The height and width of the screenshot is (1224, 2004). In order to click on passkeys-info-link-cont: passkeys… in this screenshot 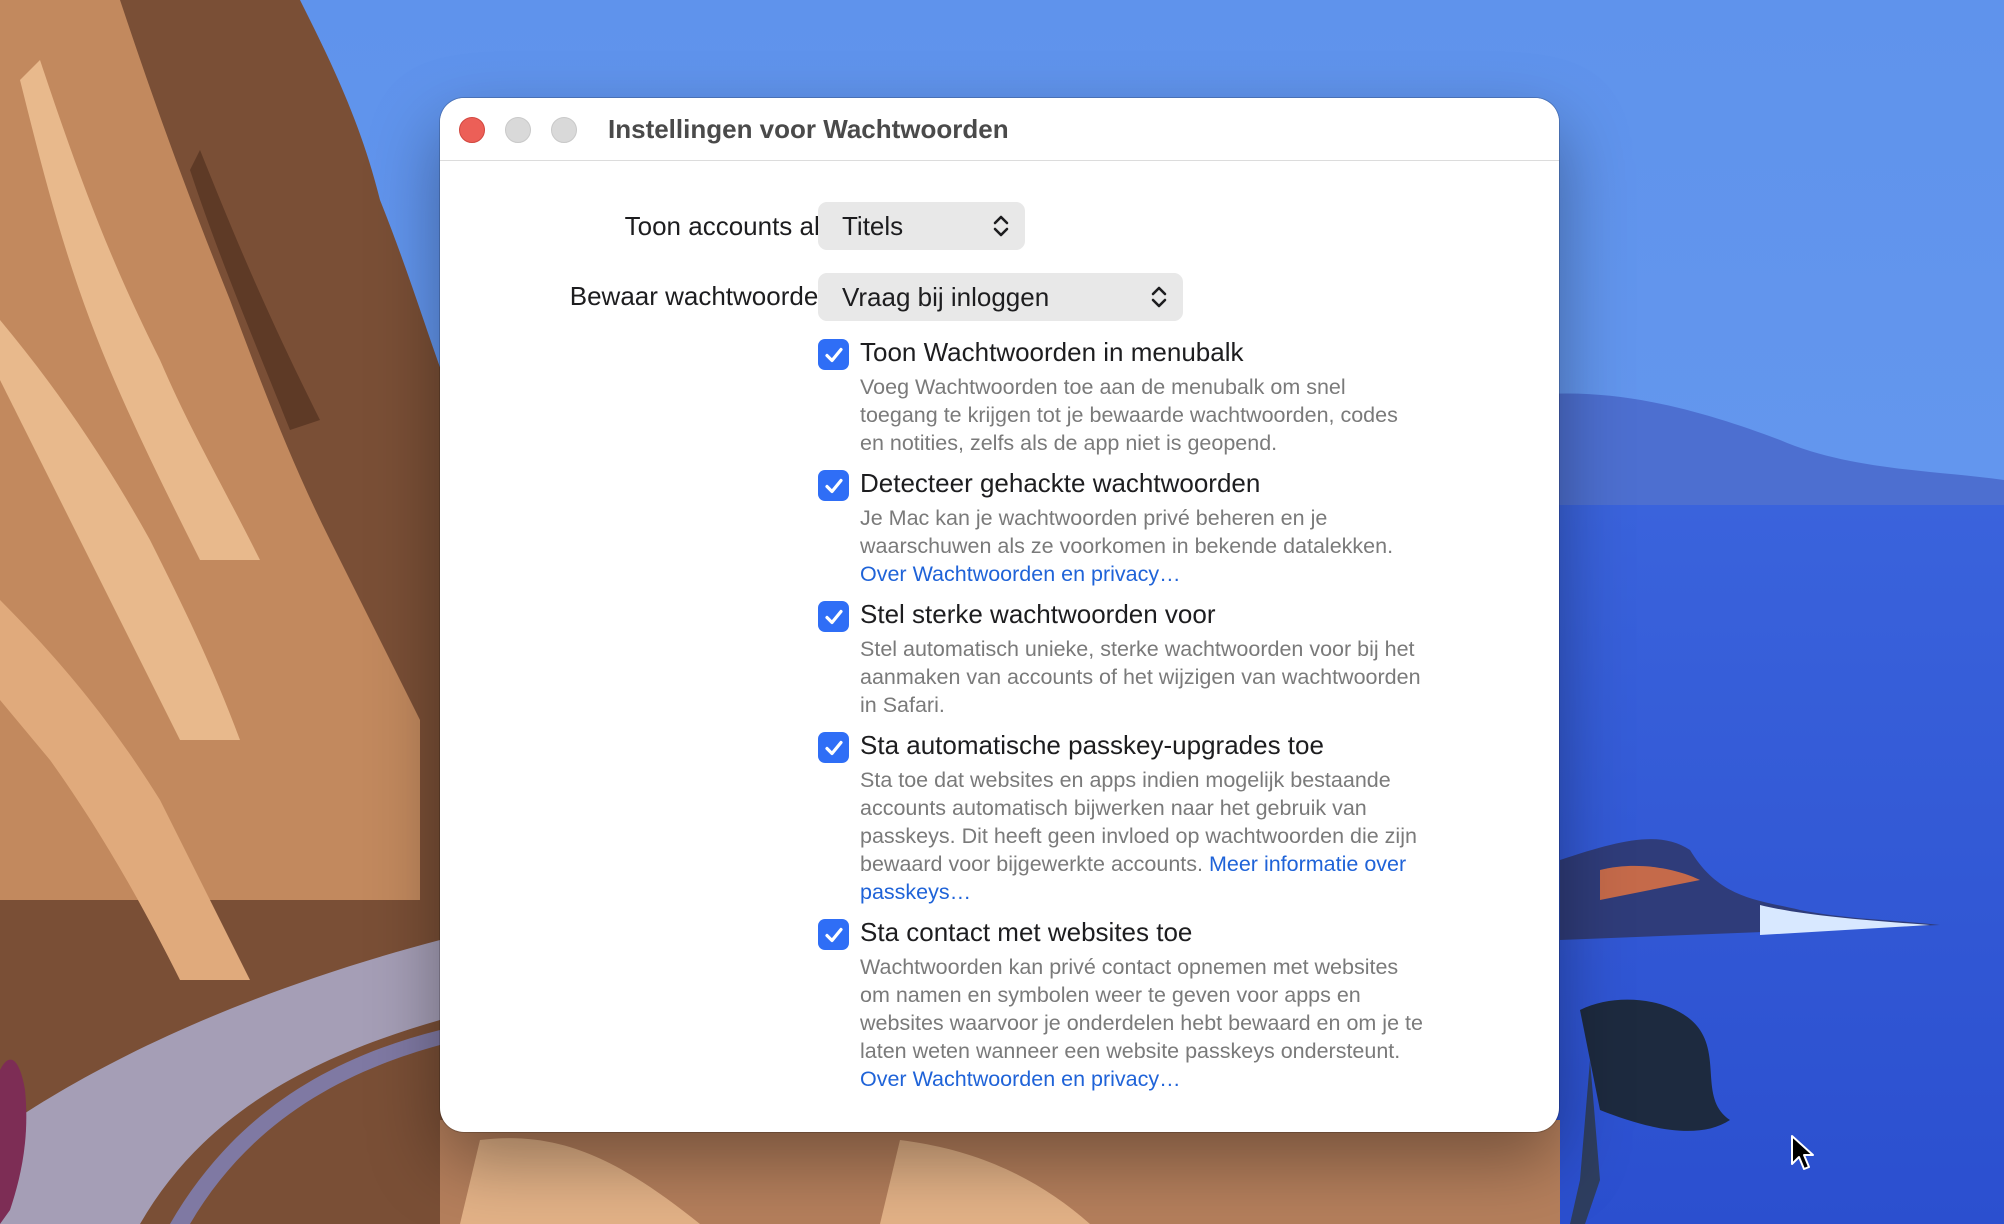, I will do `click(1185, 892)`.